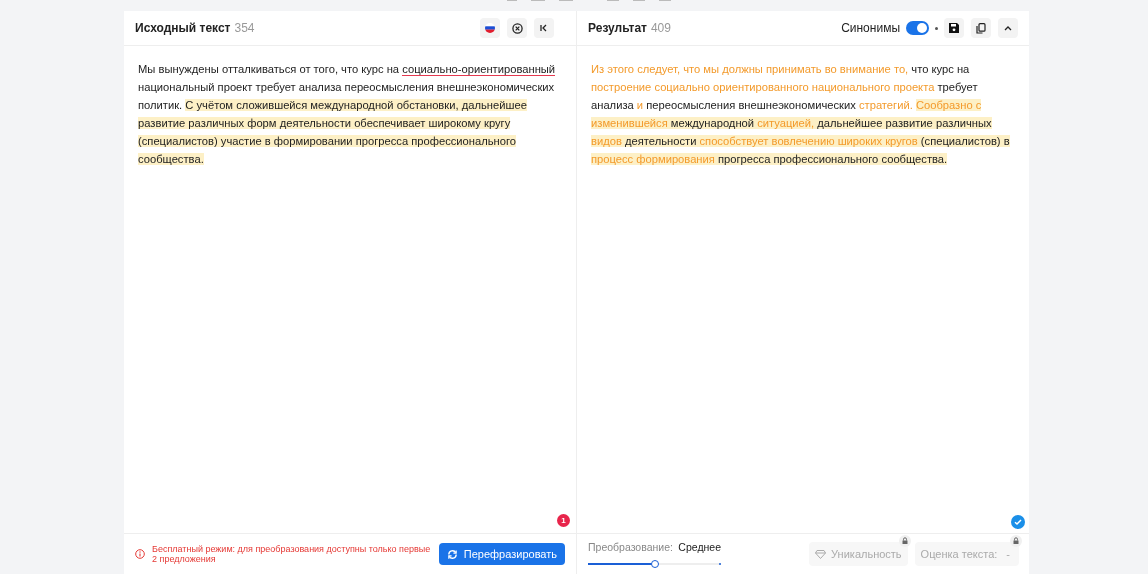 Image resolution: width=1148 pixels, height=574 pixels. I want to click on character-count: 354, so click(244, 28).